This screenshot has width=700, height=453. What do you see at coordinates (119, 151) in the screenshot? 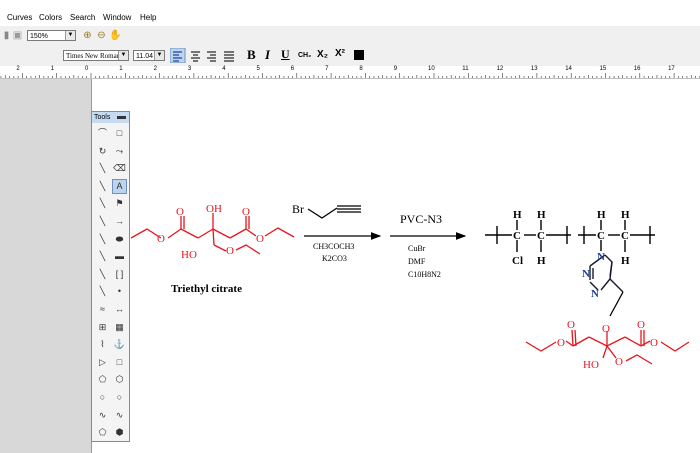
I see `structure-icon: ⤳` at bounding box center [119, 151].